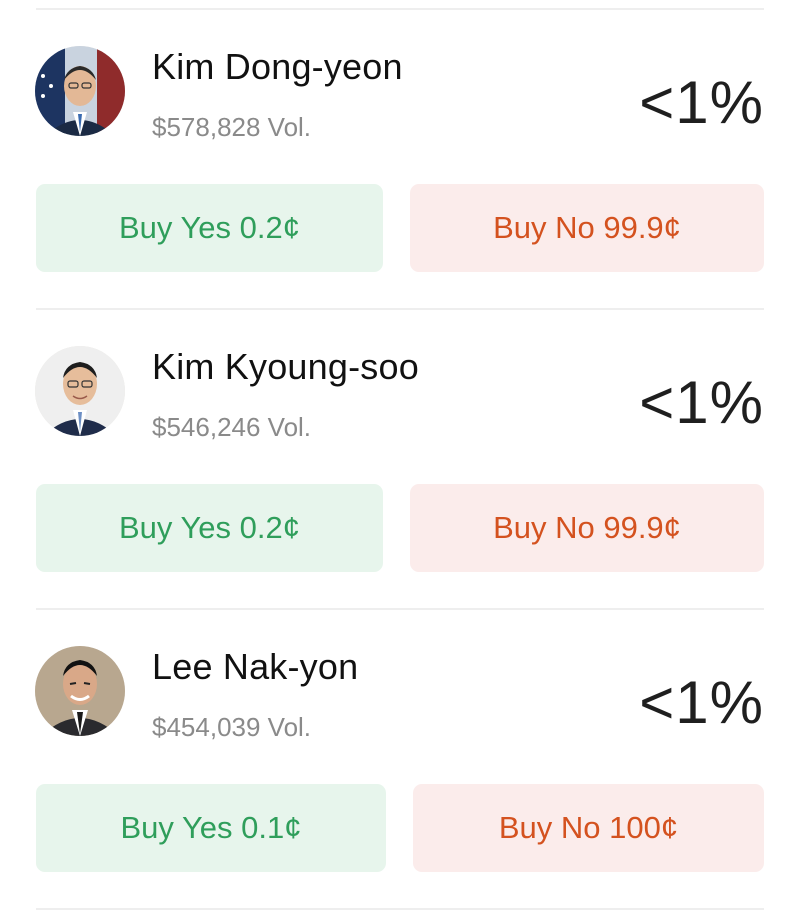 The width and height of the screenshot is (800, 913). Describe the element at coordinates (232, 727) in the screenshot. I see `candidate-volume: $454,039 Vol.` at that location.